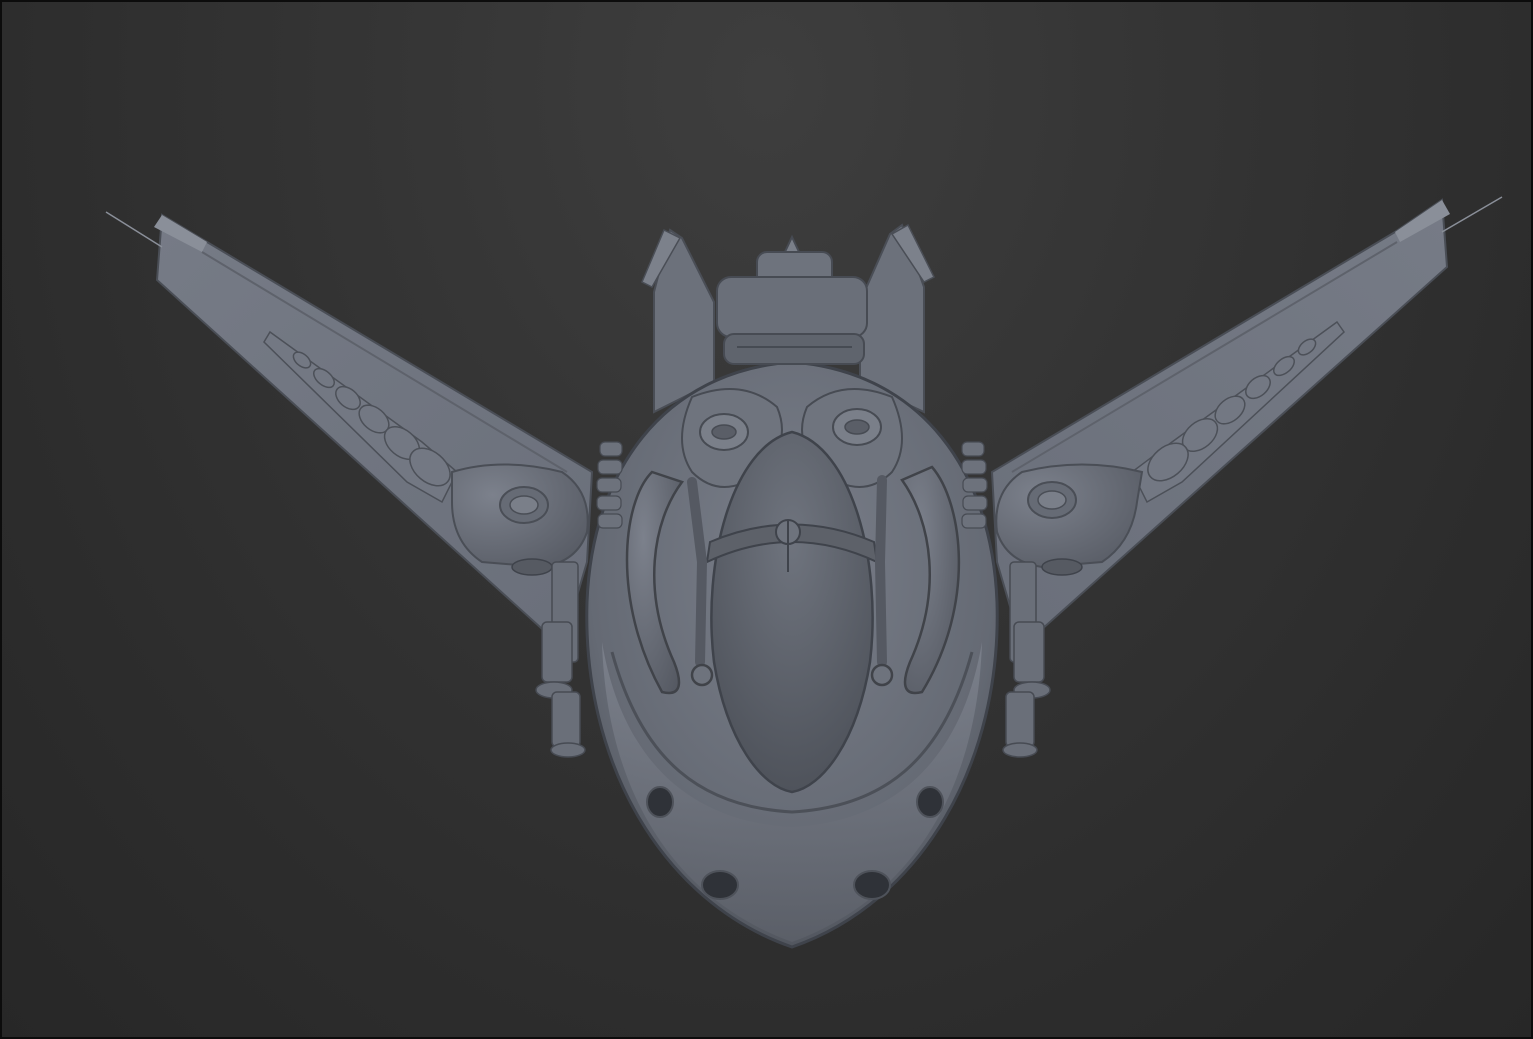 The image size is (1533, 1039). Describe the element at coordinates (1246, 422) in the screenshot. I see `right-wing` at that location.